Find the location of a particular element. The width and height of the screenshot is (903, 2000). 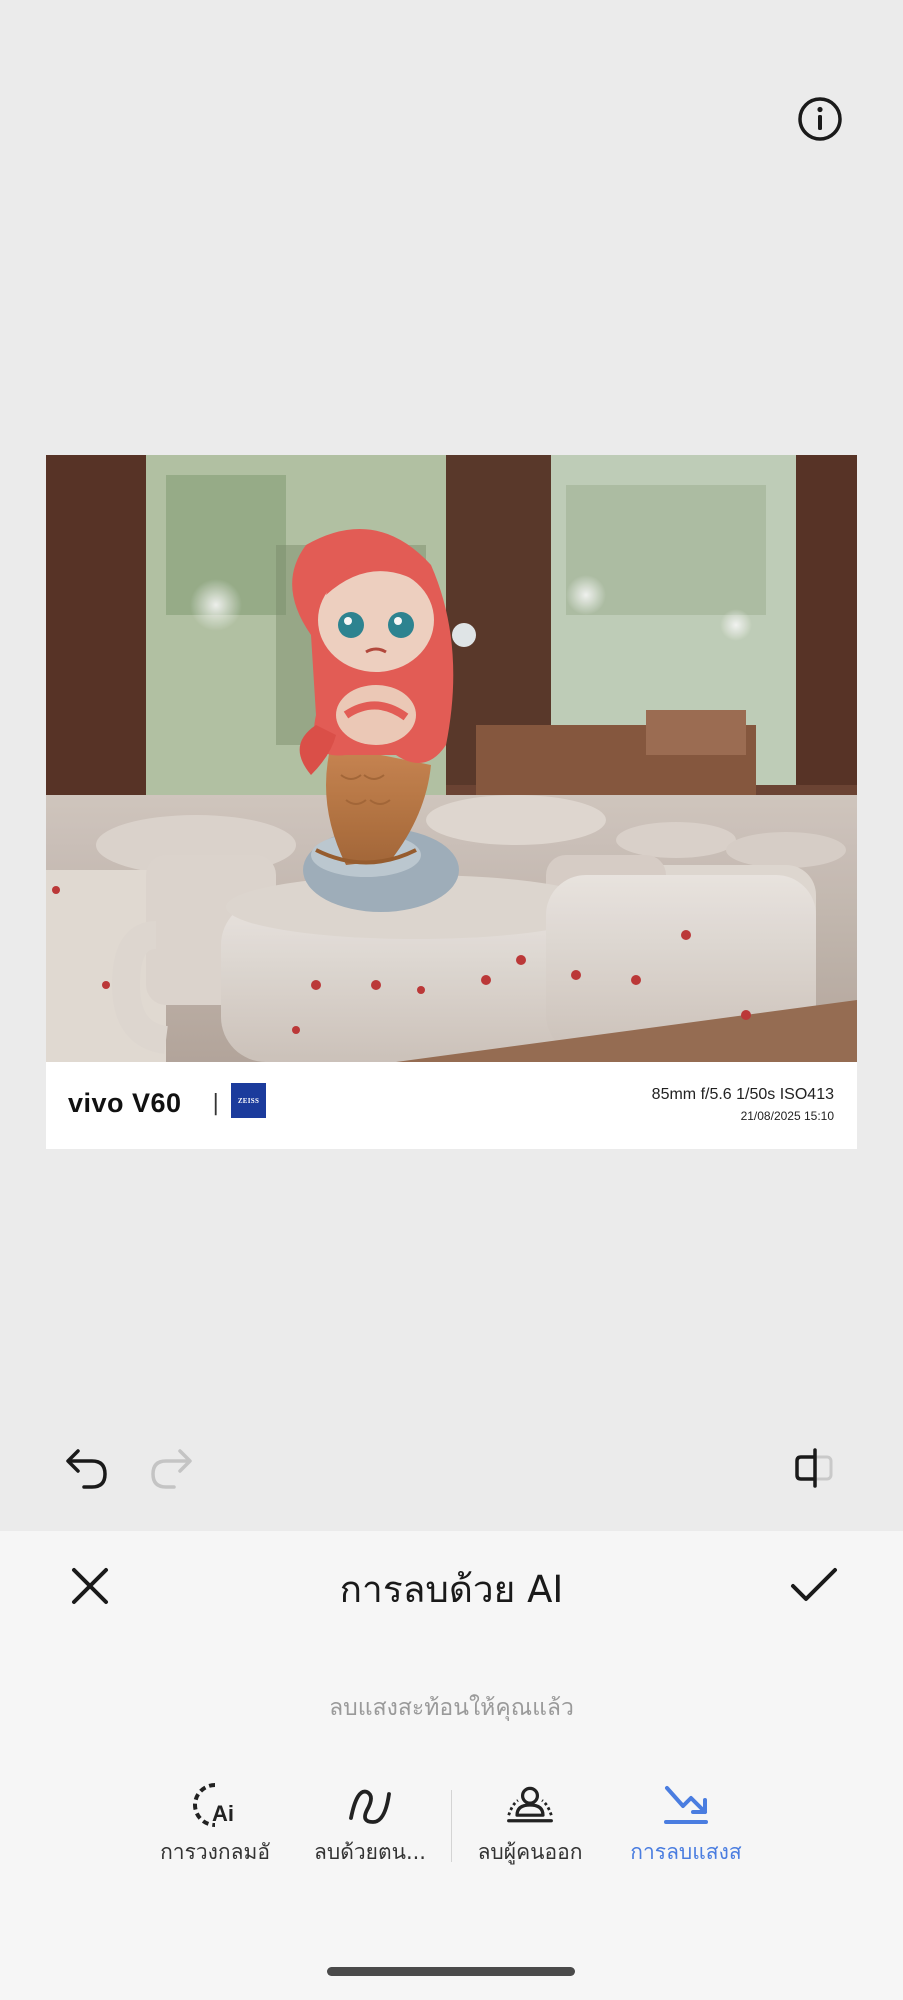

svg-text: Ai is located at coordinates (223, 1813).